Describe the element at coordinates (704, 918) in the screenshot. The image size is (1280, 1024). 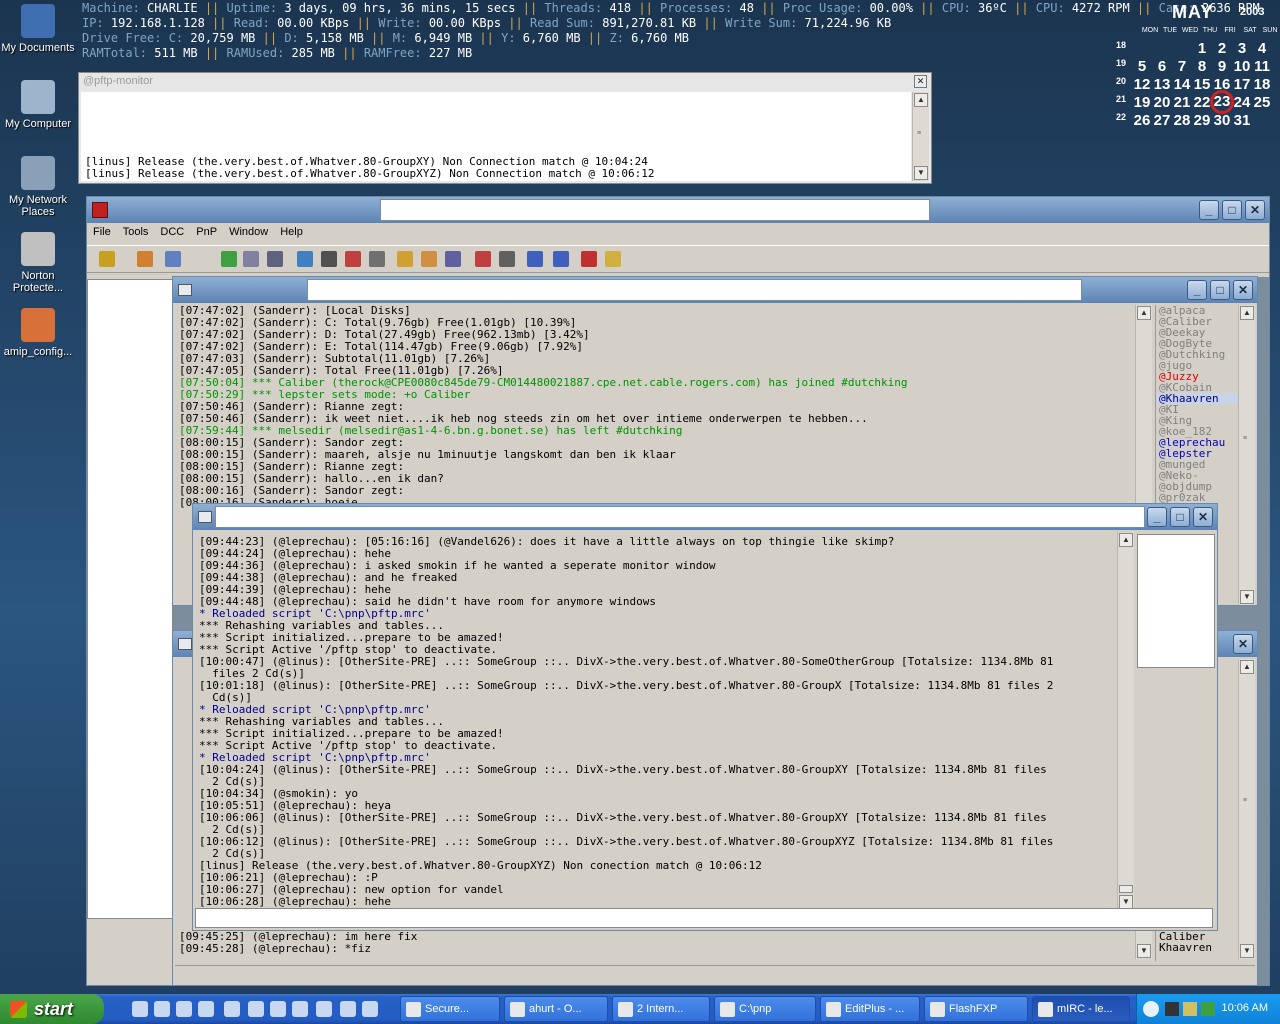
I see `chat-input` at that location.